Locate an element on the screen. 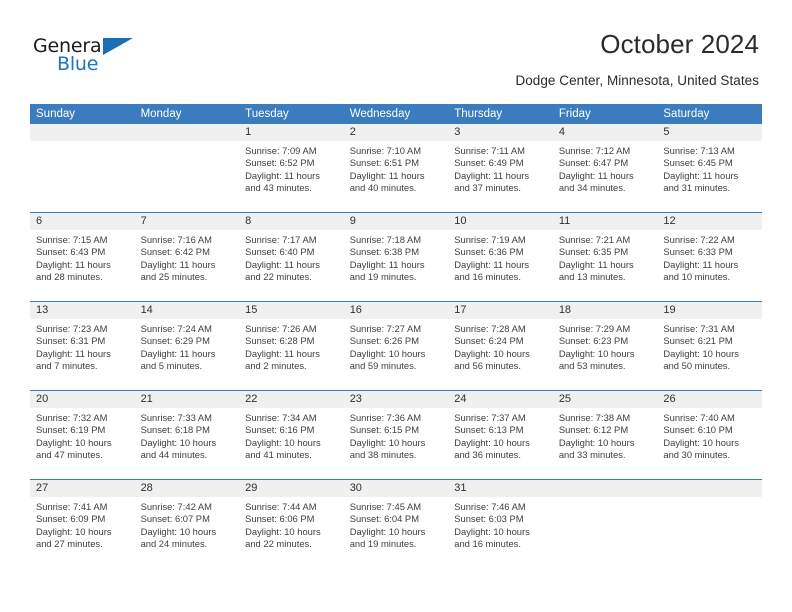  day-number: 27 is located at coordinates (82, 488).